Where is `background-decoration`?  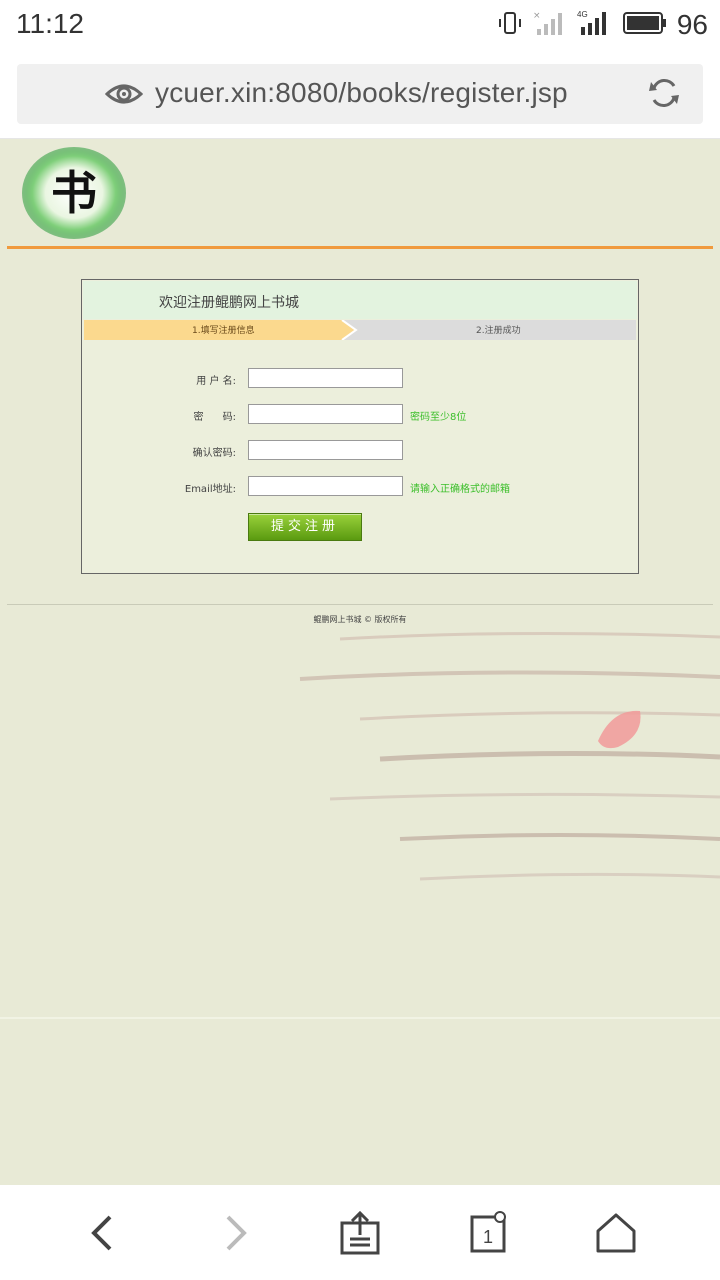 background-decoration is located at coordinates (509, 756).